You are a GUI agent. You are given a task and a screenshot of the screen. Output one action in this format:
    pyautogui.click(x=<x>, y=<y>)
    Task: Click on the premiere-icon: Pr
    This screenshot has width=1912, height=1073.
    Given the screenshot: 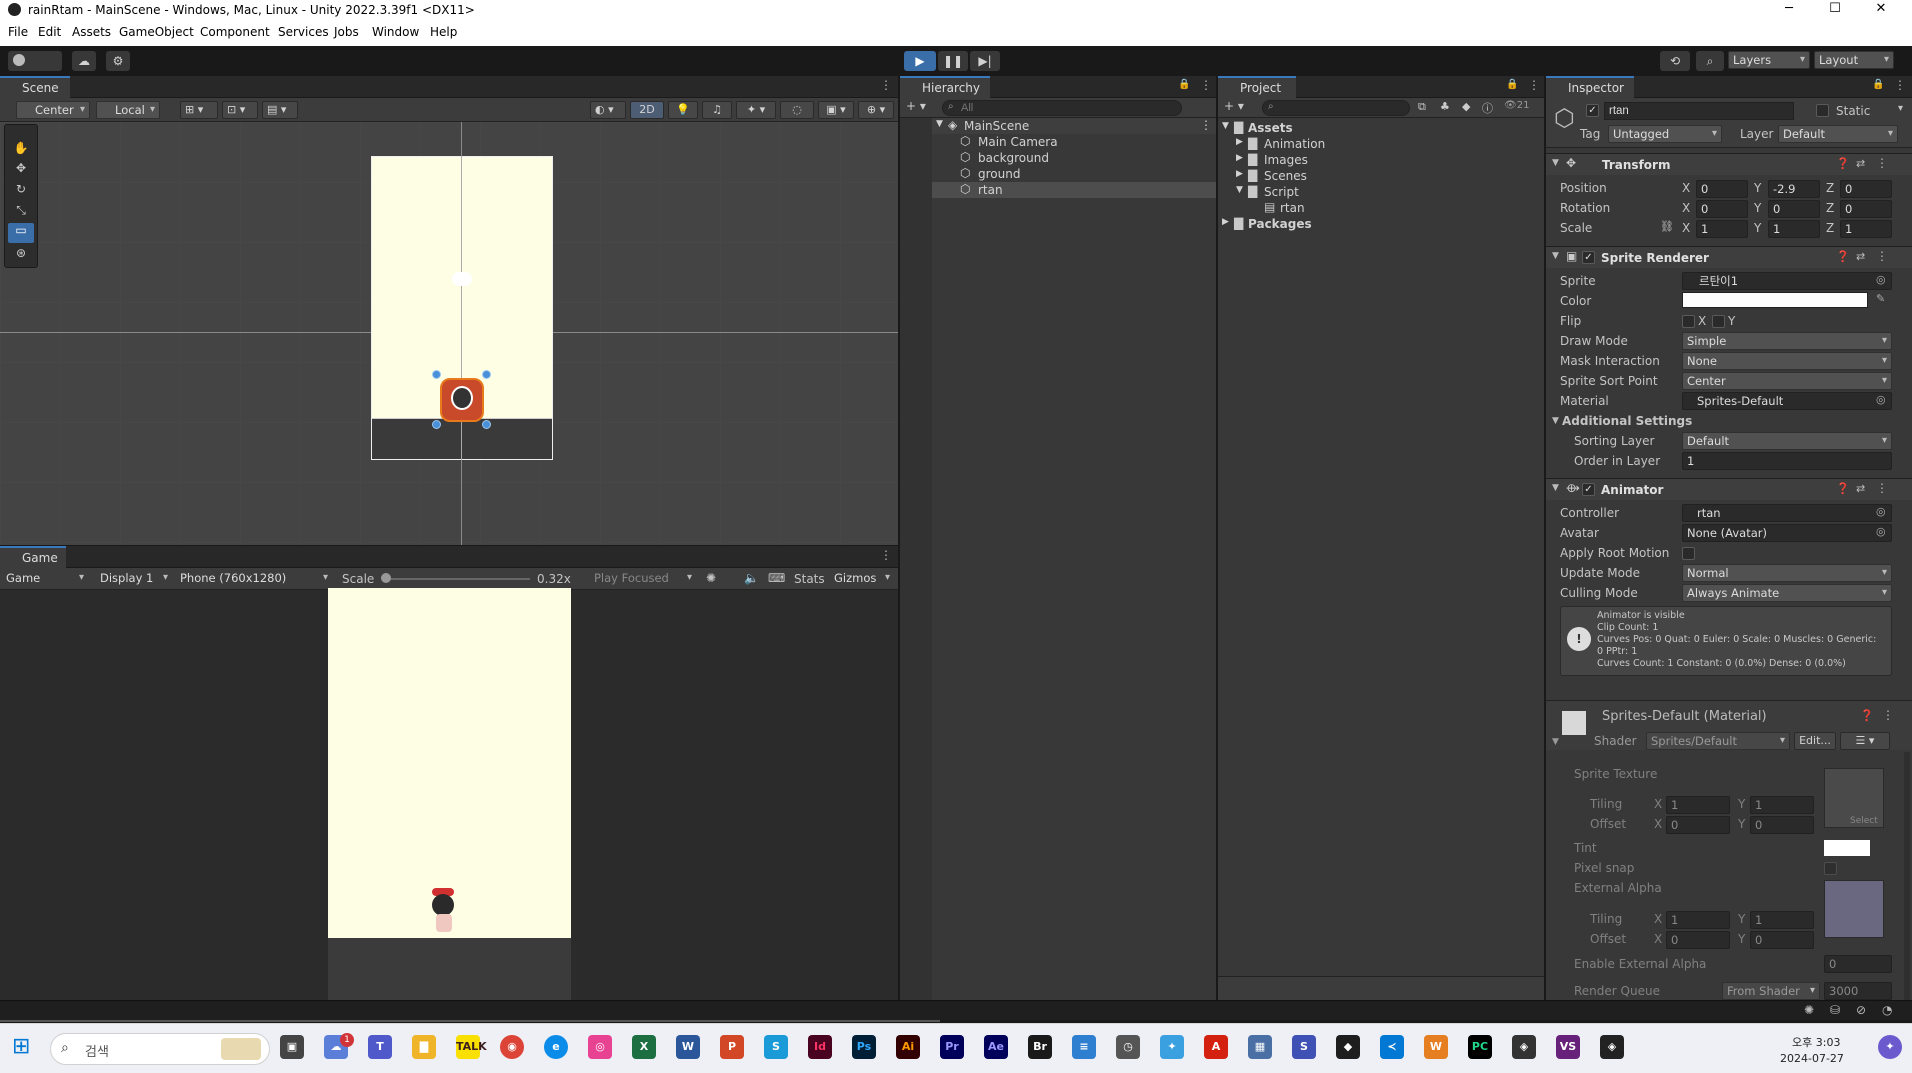 What is the action you would take?
    pyautogui.click(x=952, y=1047)
    